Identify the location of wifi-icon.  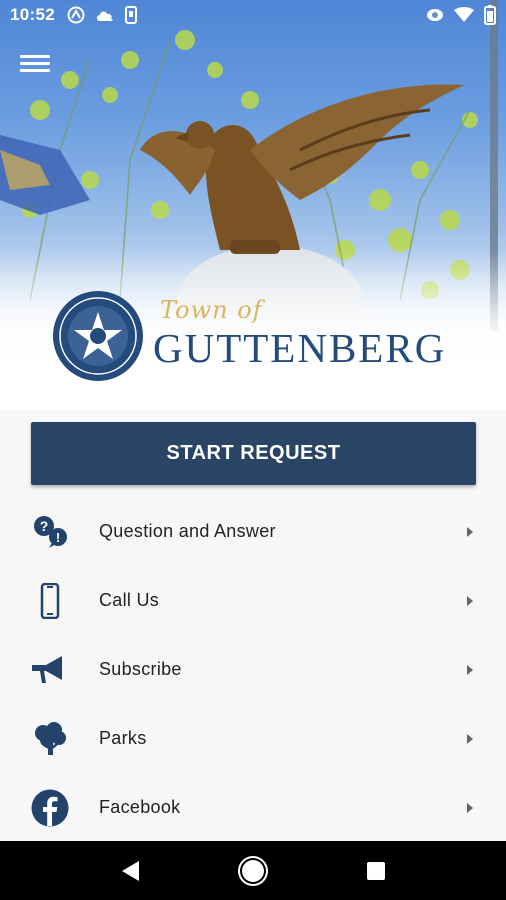
(464, 14).